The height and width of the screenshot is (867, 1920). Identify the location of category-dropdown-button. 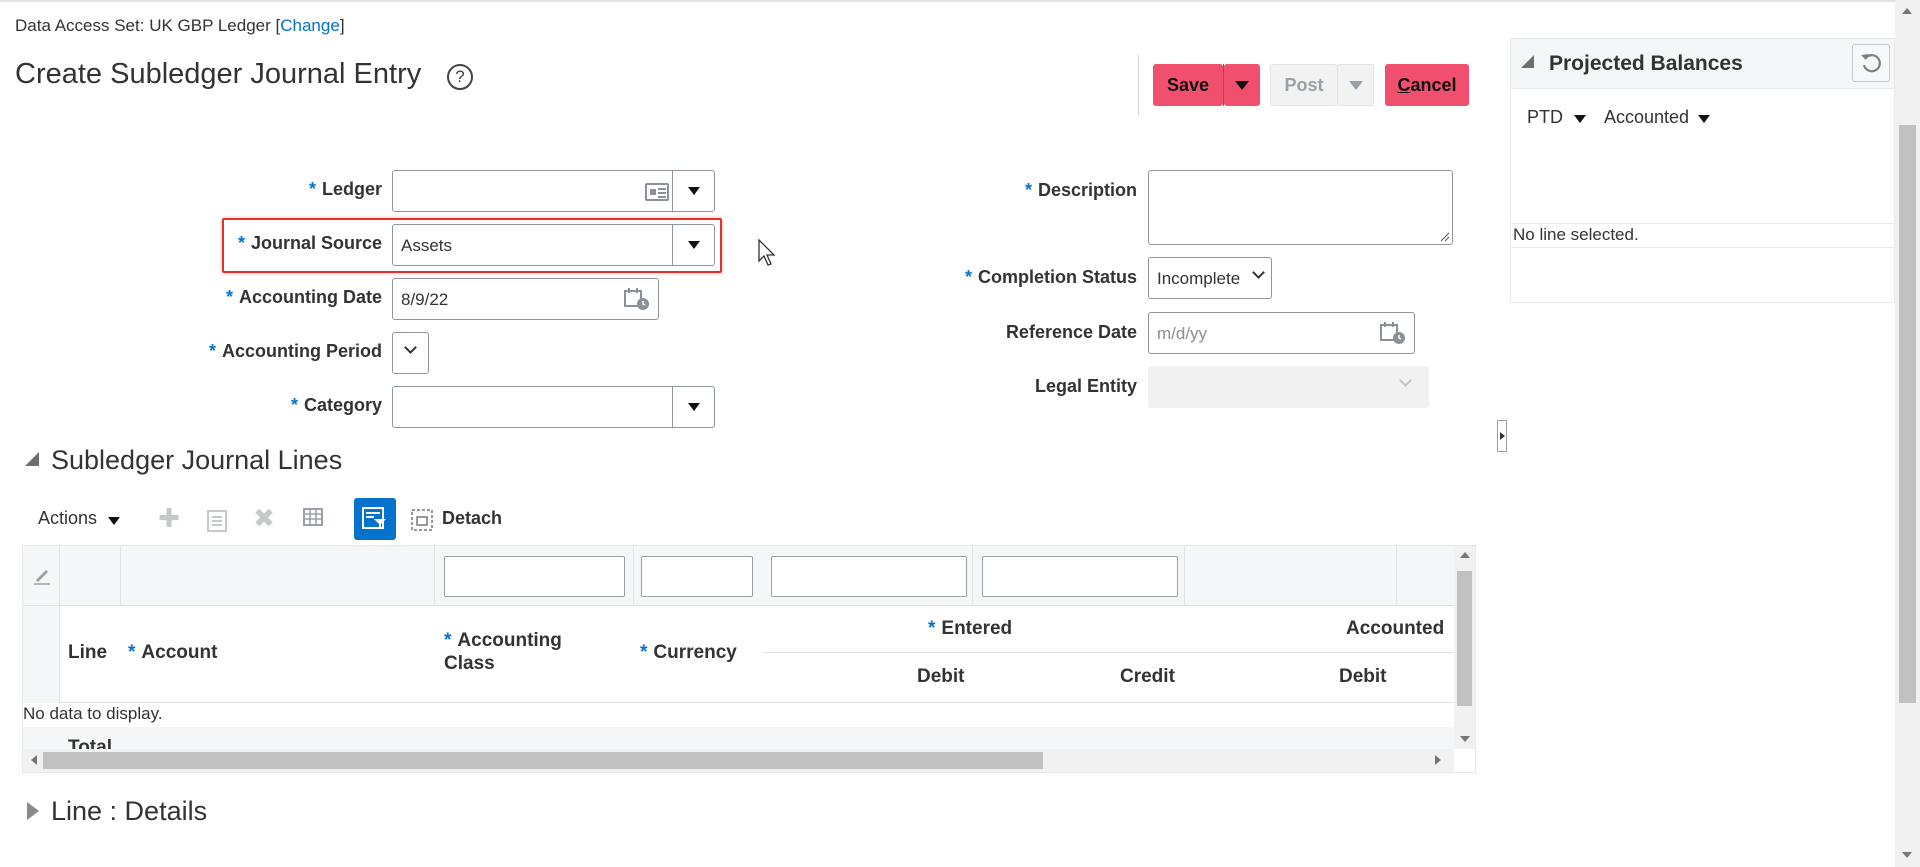
(693, 407).